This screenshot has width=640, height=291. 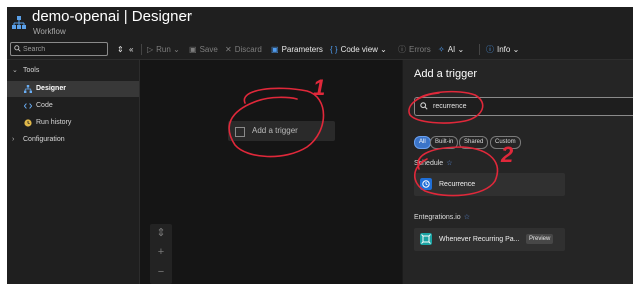 What do you see at coordinates (163, 49) in the screenshot?
I see `run-button: ▷ Run ⌄` at bounding box center [163, 49].